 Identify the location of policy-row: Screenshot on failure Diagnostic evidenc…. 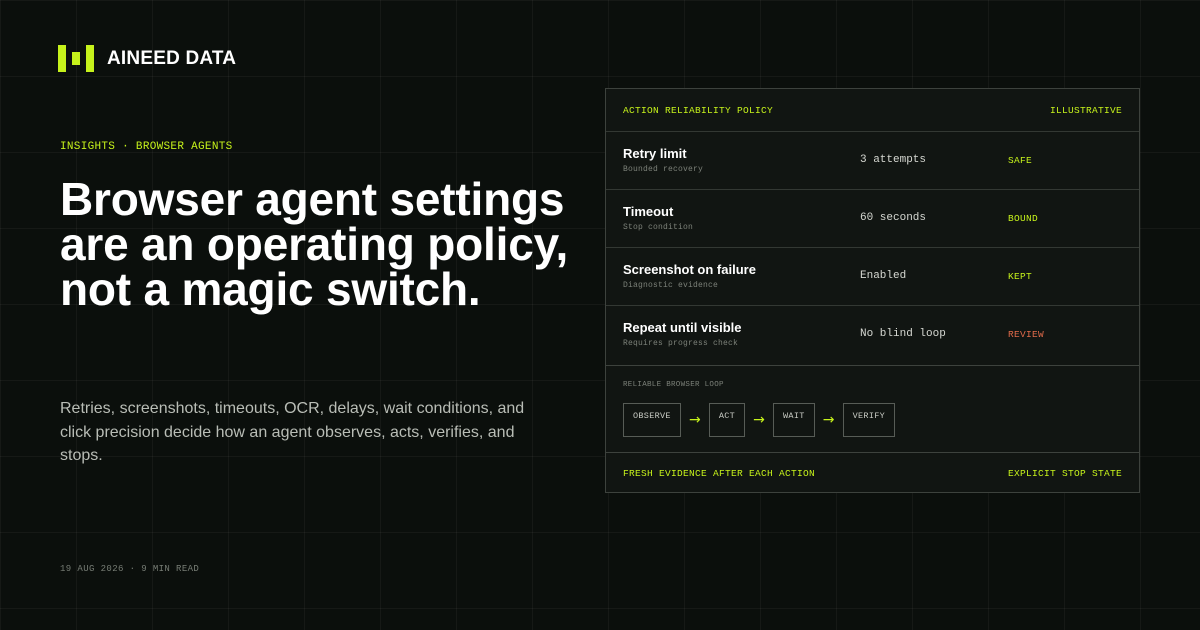
(872, 277).